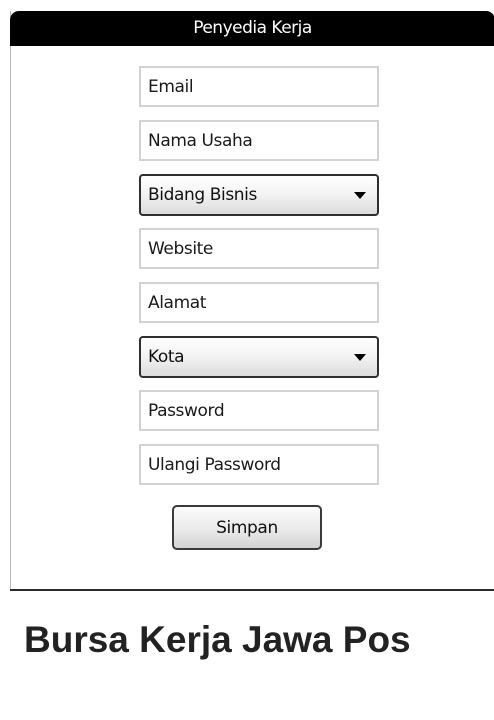 This screenshot has width=494, height=720. I want to click on business-name-field, so click(259, 140).